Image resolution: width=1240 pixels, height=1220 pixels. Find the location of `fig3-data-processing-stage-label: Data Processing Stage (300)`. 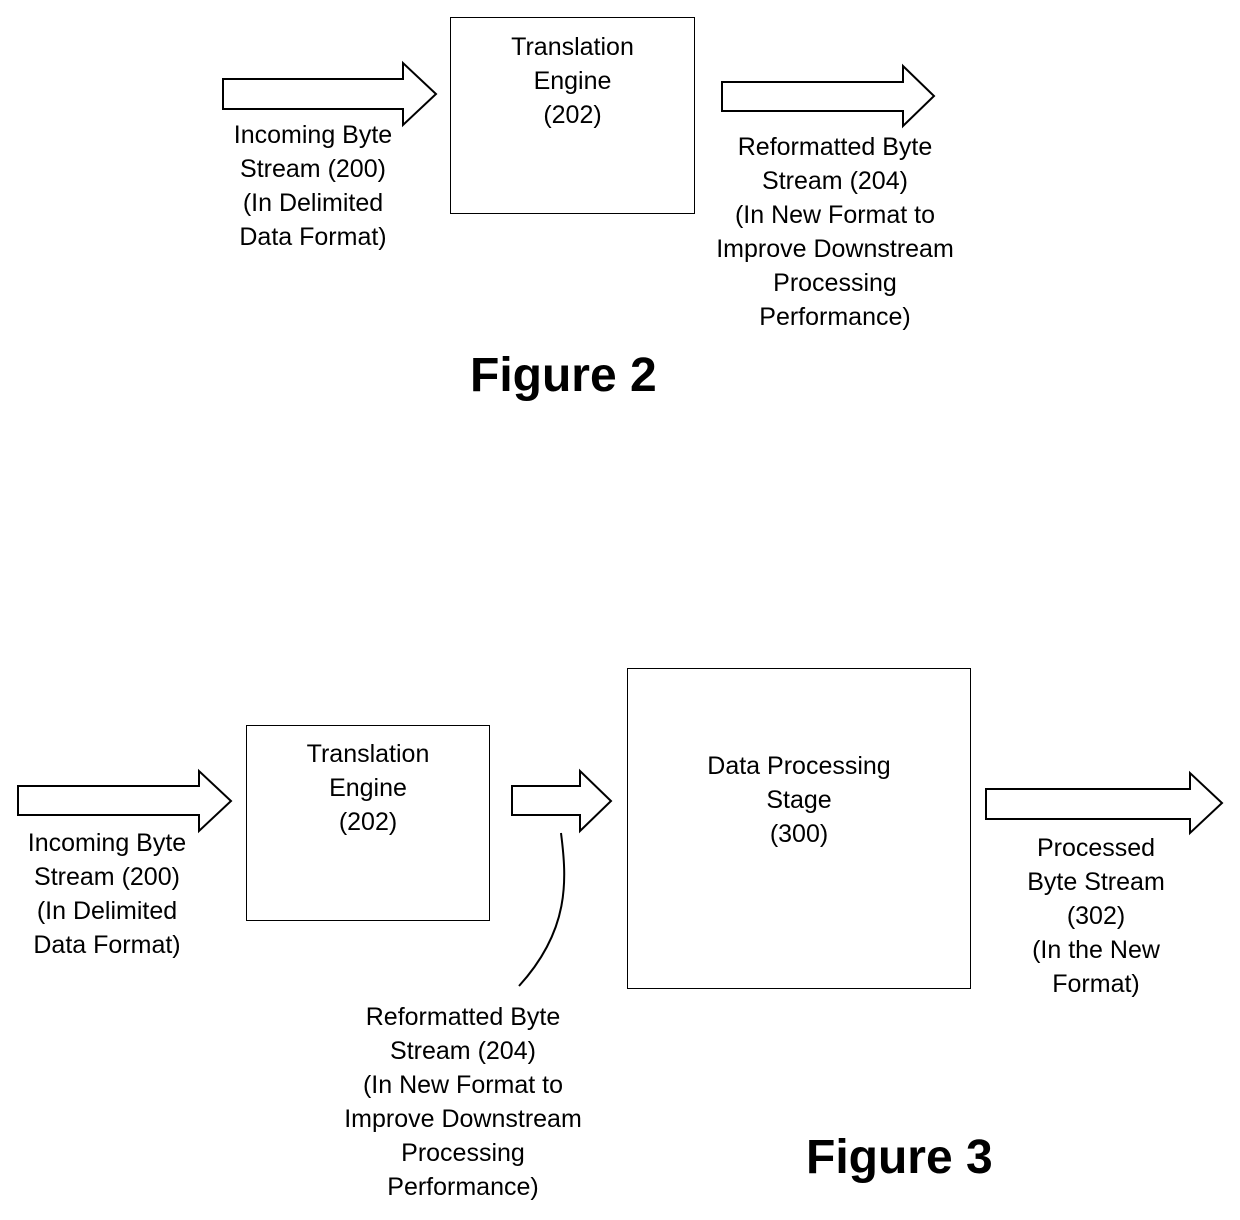

fig3-data-processing-stage-label: Data Processing Stage (300) is located at coordinates (799, 800).